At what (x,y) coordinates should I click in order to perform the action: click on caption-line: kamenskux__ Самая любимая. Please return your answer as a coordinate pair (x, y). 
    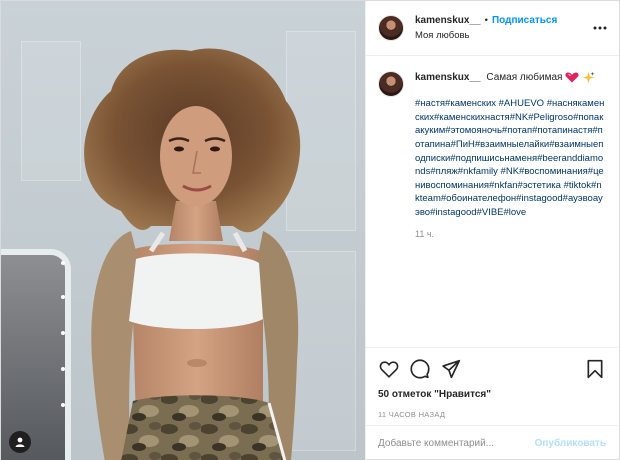
    Looking at the image, I should click on (510, 78).